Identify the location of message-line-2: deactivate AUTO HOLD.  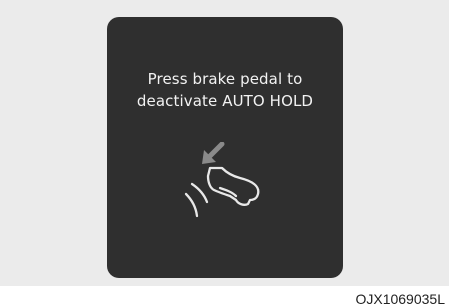
(225, 101).